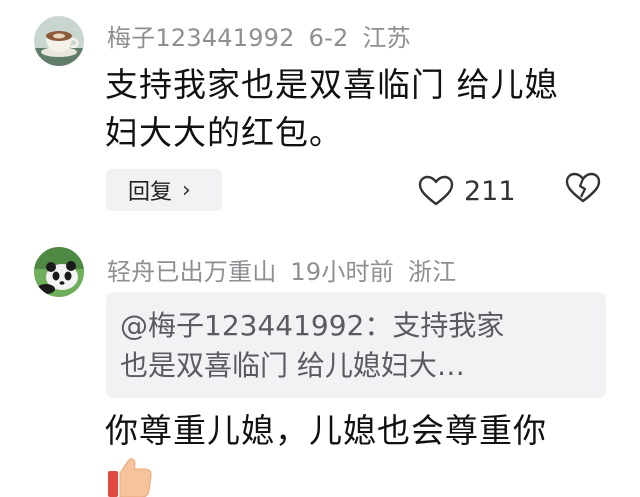 This screenshot has width=640, height=497. Describe the element at coordinates (432, 272) in the screenshot. I see `comment-location: 浙江` at that location.